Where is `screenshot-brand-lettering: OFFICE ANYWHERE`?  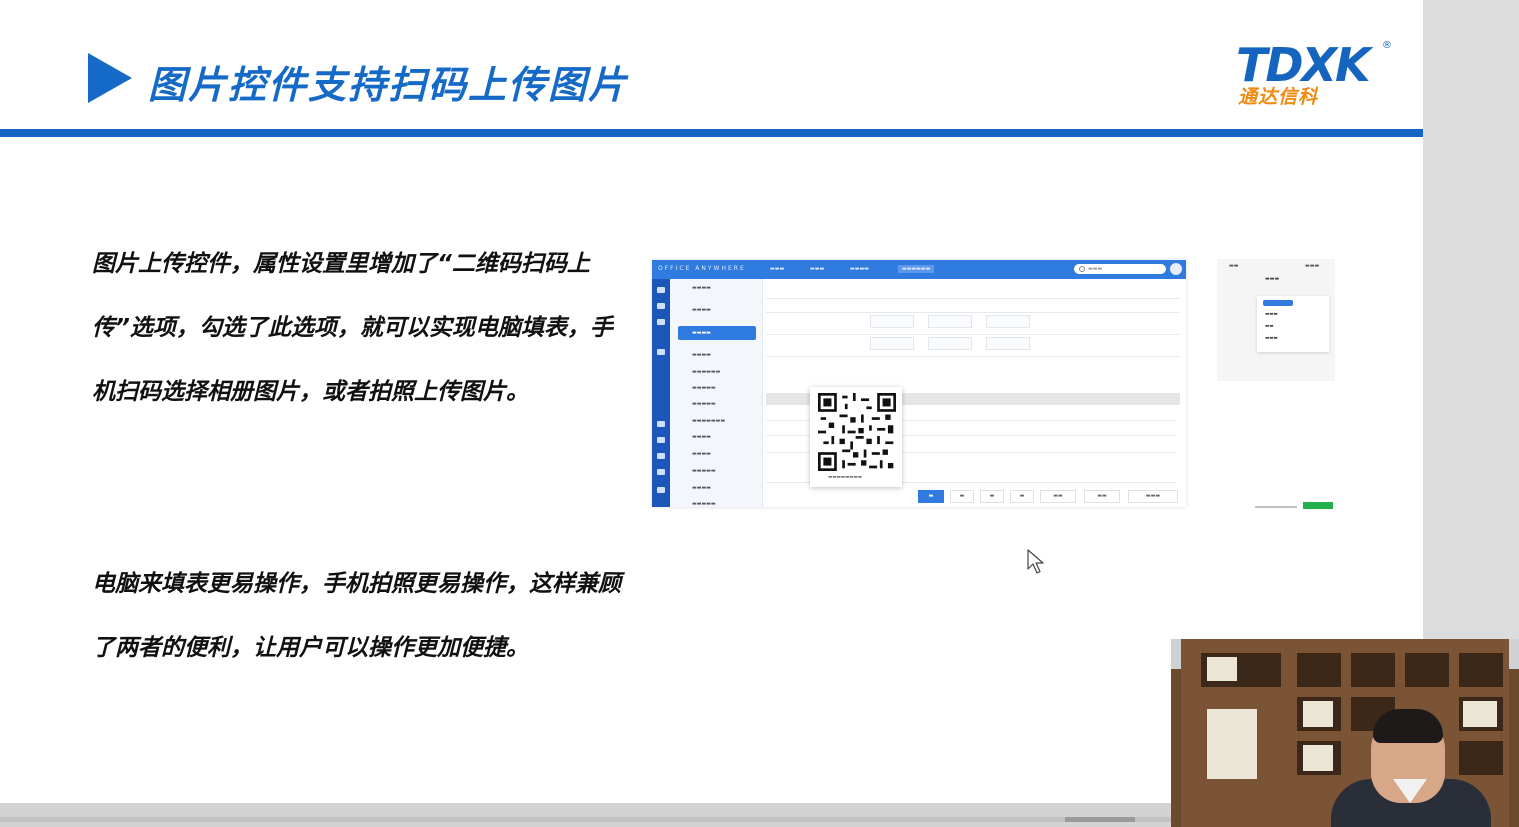
screenshot-brand-lettering: OFFICE ANYWHERE is located at coordinates (702, 268).